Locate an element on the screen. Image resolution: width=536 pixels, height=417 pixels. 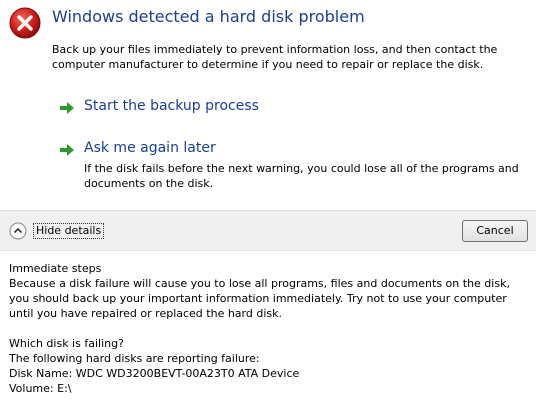
error-icon is located at coordinates (25, 23).